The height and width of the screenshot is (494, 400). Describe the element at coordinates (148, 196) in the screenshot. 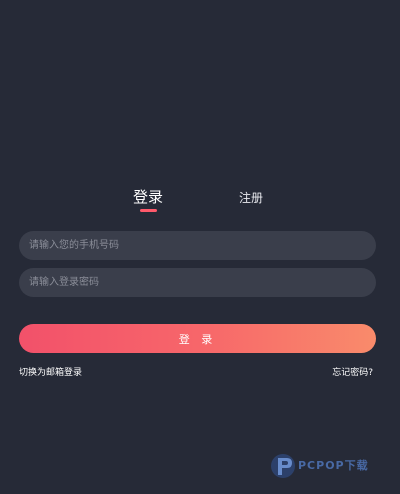

I see `tab-login: 登录` at that location.